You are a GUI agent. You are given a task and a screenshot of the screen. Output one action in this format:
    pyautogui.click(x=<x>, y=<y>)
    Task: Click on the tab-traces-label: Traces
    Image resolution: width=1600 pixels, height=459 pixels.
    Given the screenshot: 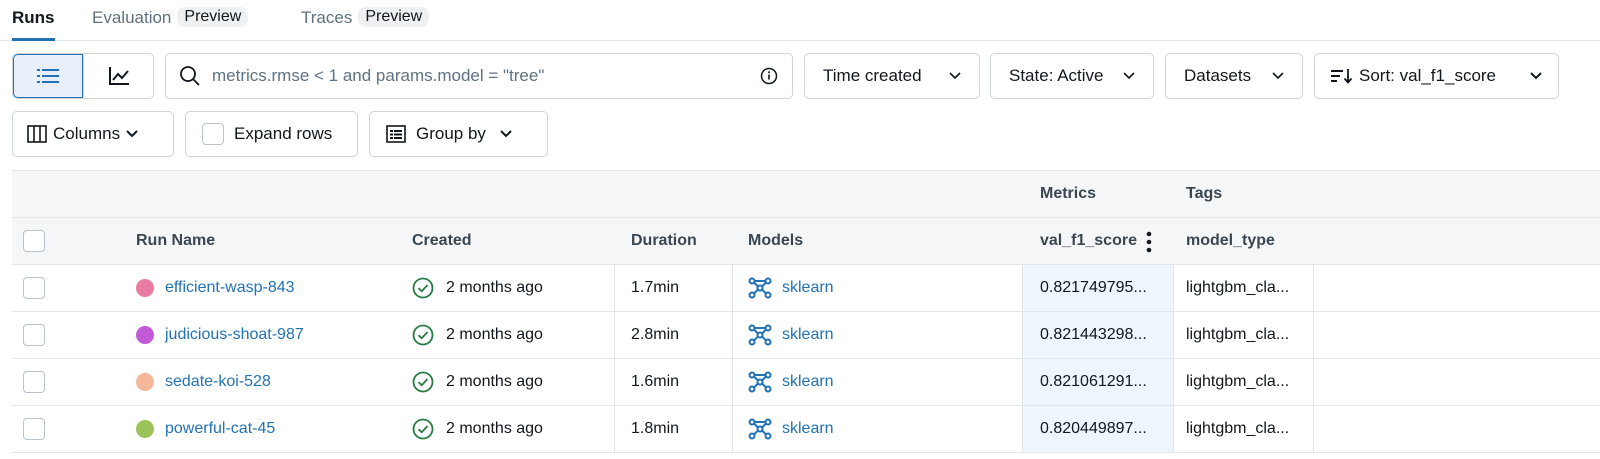 What is the action you would take?
    pyautogui.click(x=327, y=17)
    